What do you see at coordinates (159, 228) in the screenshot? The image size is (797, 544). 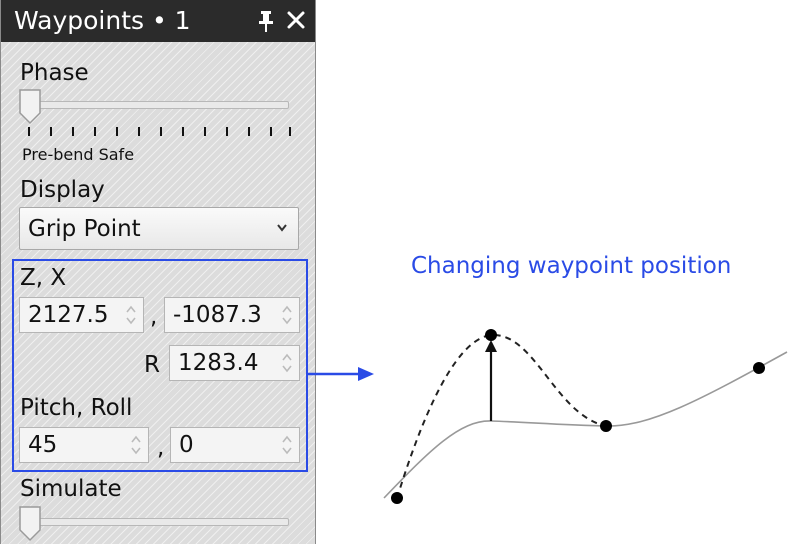 I see `display-dropdown: Grip Point` at bounding box center [159, 228].